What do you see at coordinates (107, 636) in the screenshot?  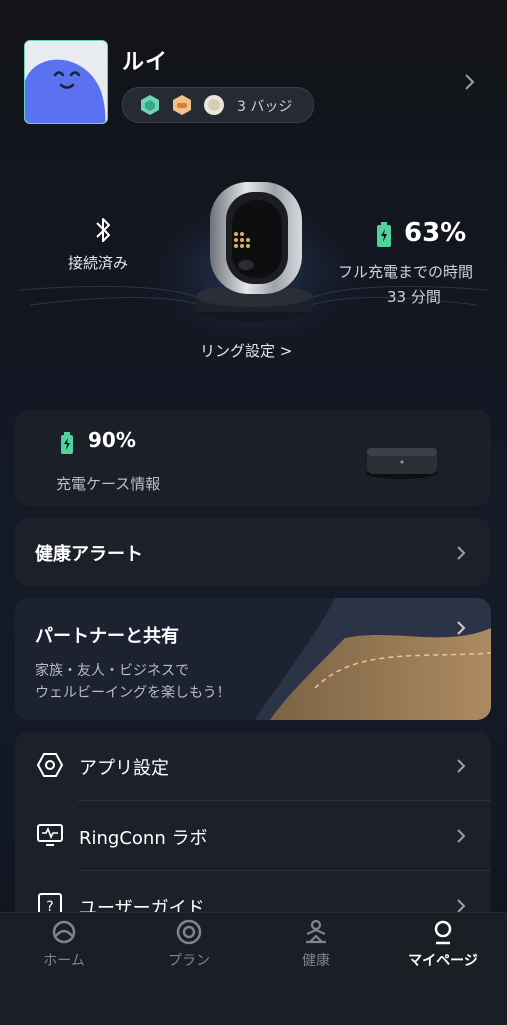 I see `partner-share-title: パートナーと共有` at bounding box center [107, 636].